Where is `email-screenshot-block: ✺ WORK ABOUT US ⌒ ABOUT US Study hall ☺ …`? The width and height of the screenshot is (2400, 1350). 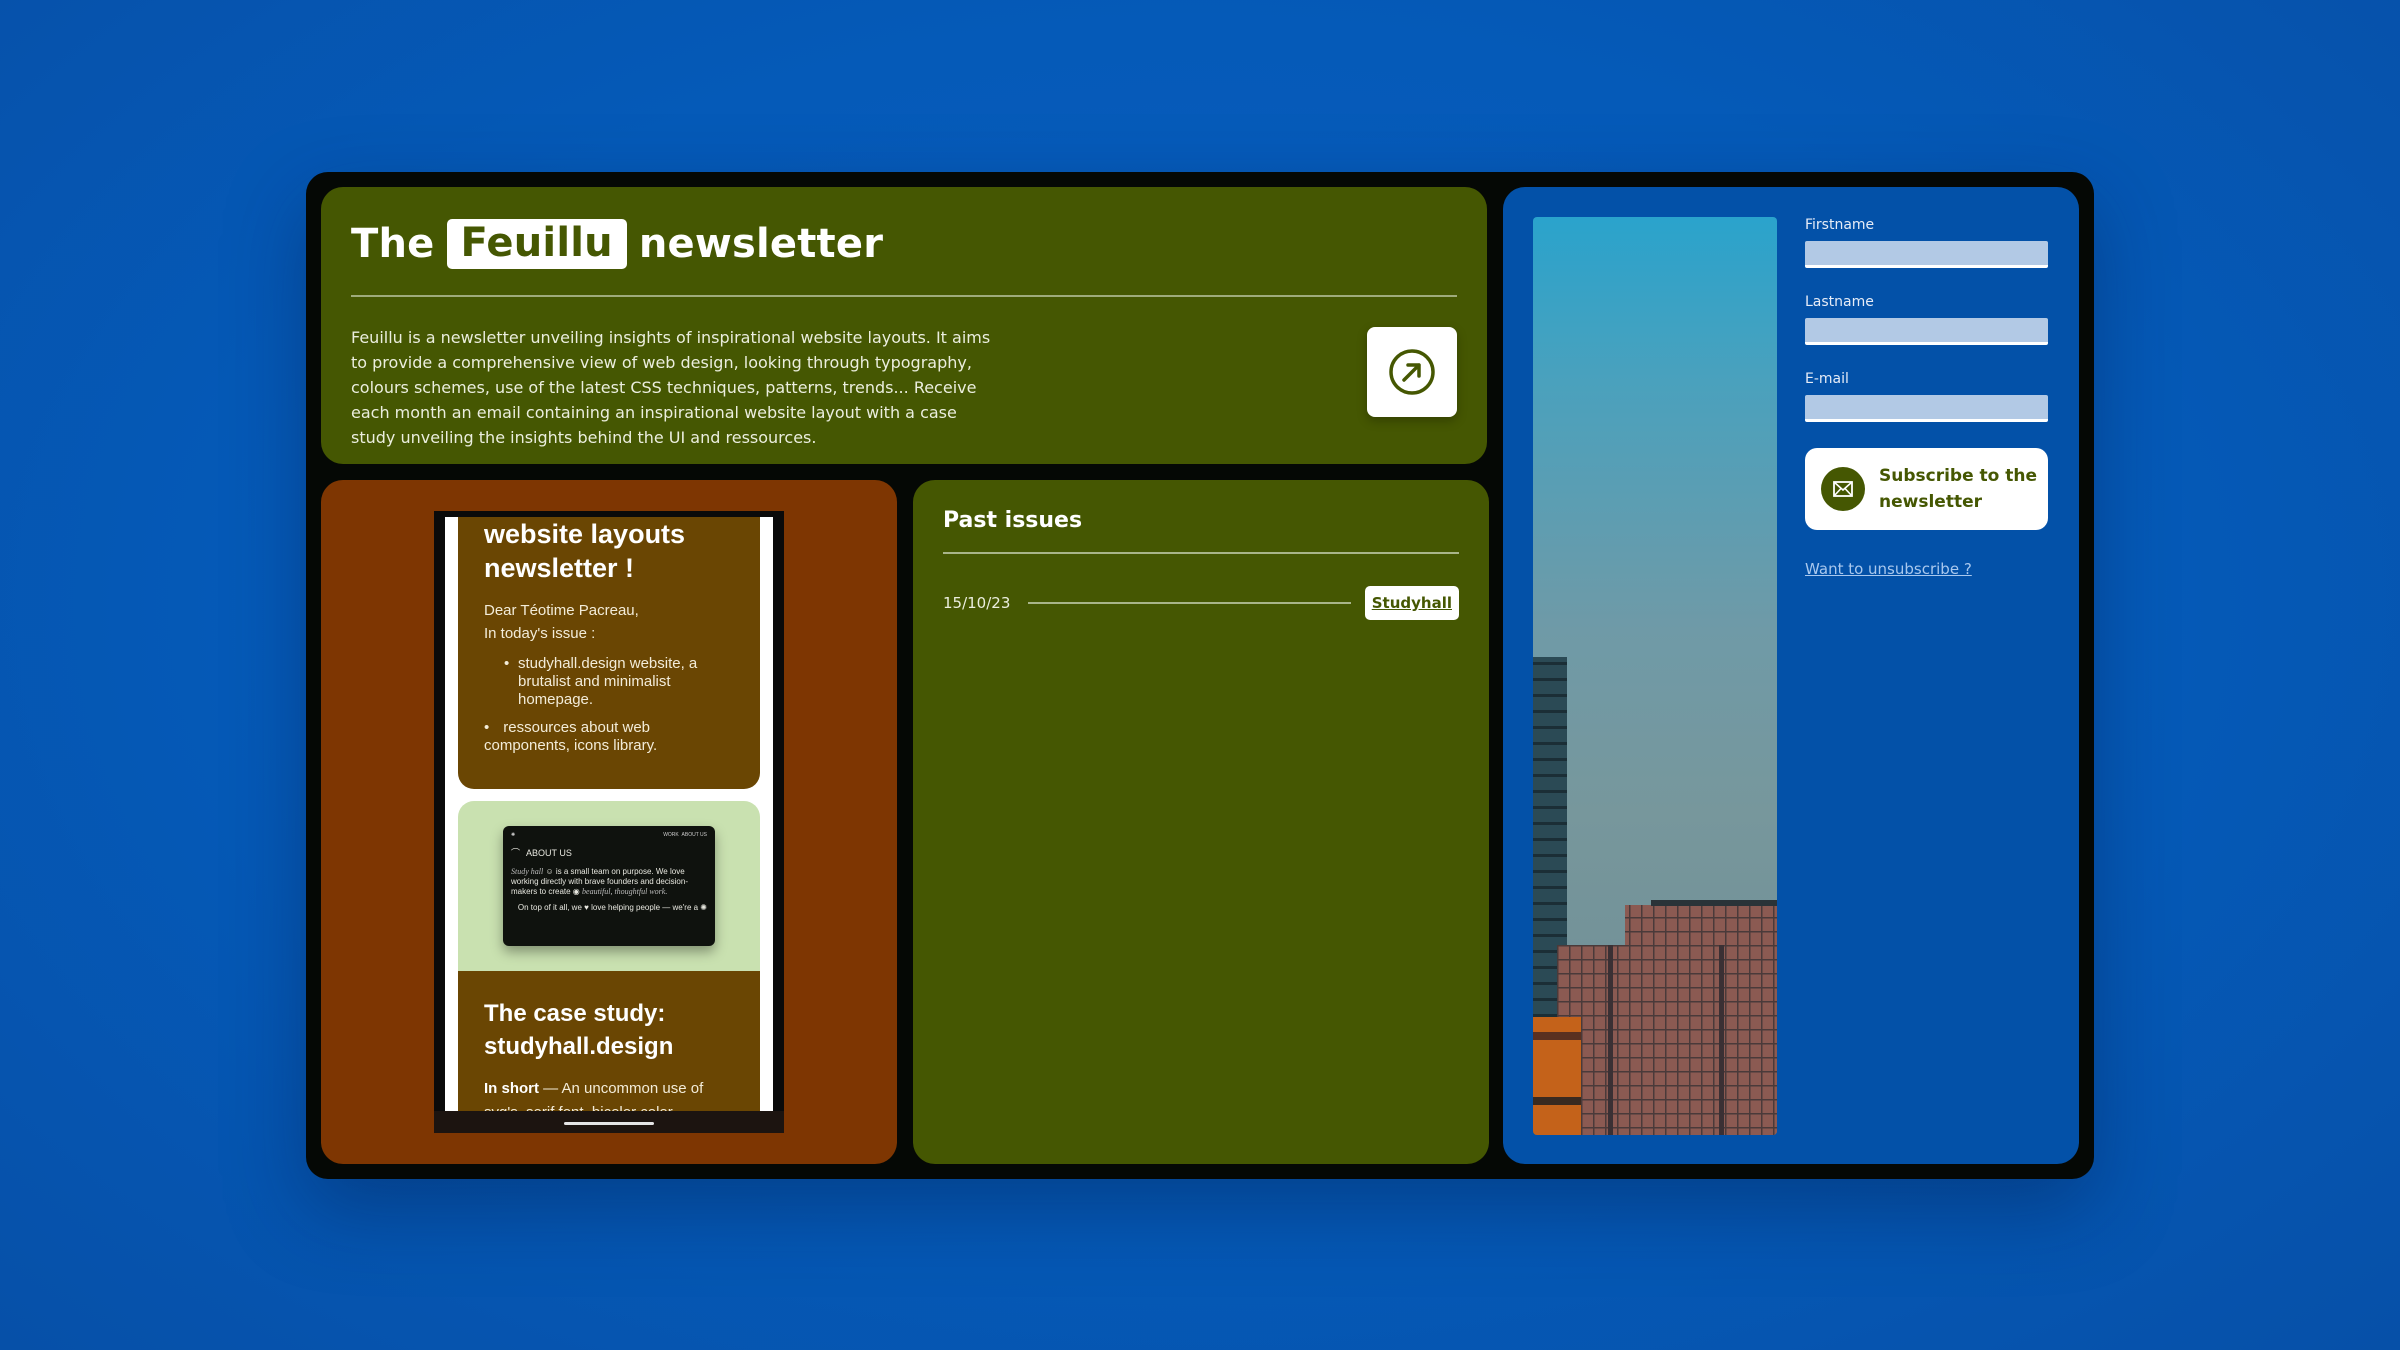
email-screenshot-block: ✺ WORK ABOUT US ⌒ ABOUT US Study hall ☺ … is located at coordinates (609, 886).